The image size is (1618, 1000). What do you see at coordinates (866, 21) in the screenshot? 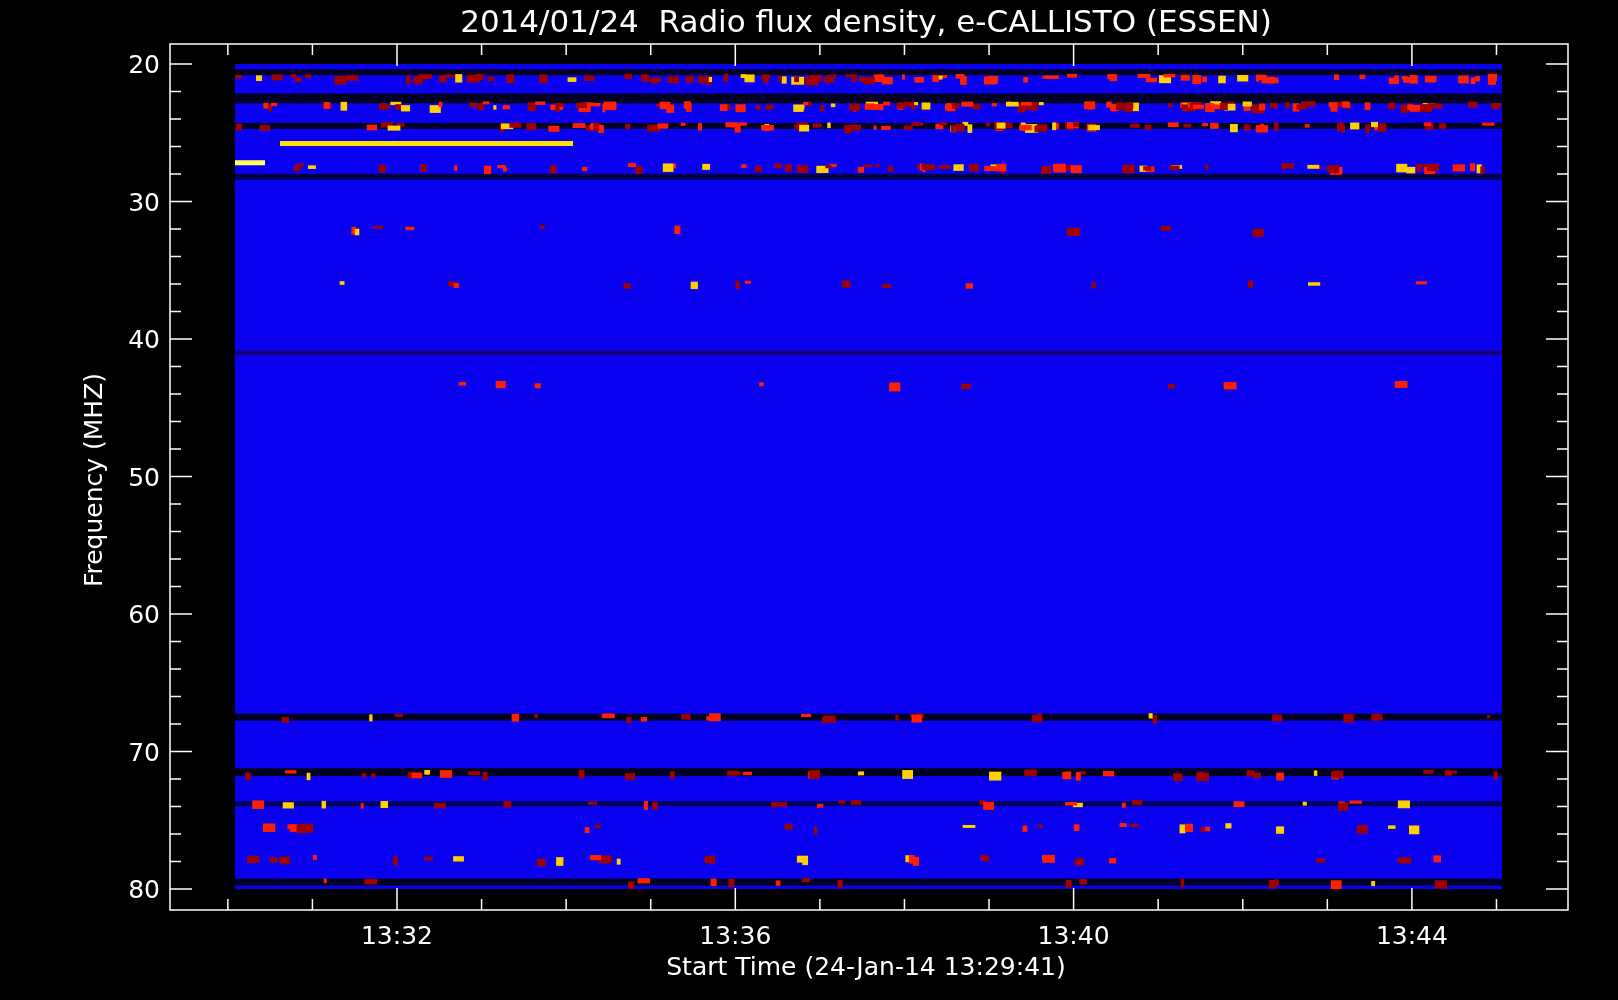
I see `chart-title: 2014/01/24 Radio flux density, e-CALLISTO (ESSEN)` at bounding box center [866, 21].